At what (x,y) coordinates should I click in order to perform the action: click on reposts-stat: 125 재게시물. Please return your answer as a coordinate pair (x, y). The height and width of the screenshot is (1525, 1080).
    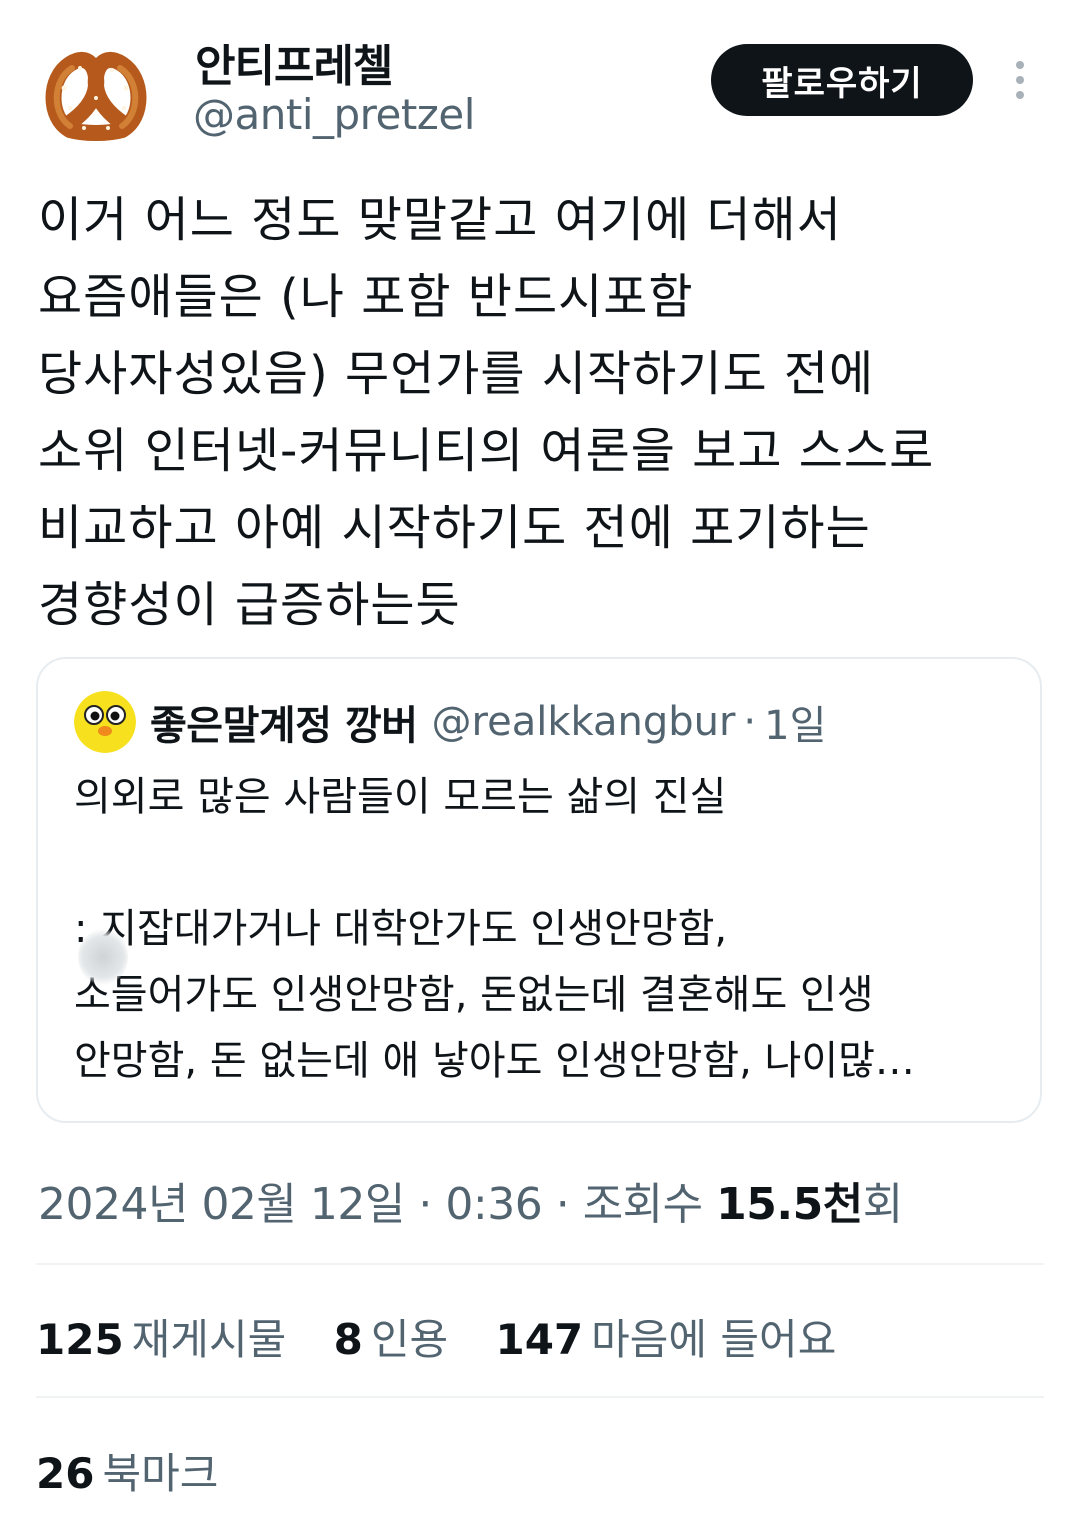
    Looking at the image, I should click on (161, 1339).